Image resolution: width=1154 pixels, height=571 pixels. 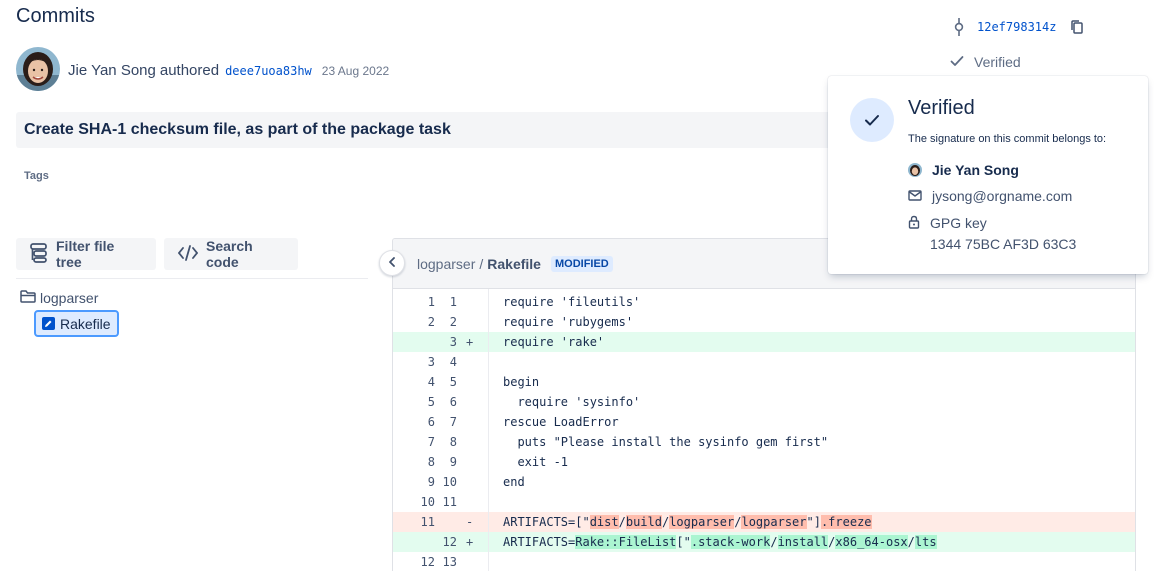 I want to click on commit-short-hash-link: deee7uoa83hw, so click(x=268, y=71).